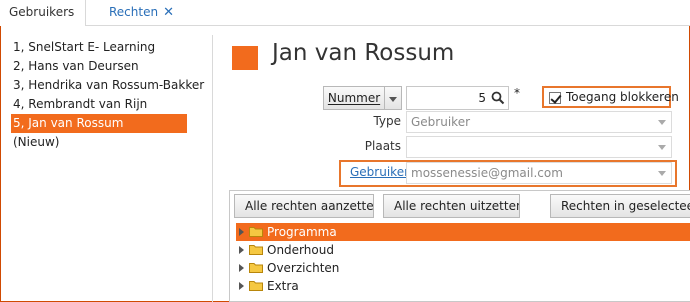 The image size is (690, 302). What do you see at coordinates (379, 172) in the screenshot?
I see `gebruiker-link: Gebruiker` at bounding box center [379, 172].